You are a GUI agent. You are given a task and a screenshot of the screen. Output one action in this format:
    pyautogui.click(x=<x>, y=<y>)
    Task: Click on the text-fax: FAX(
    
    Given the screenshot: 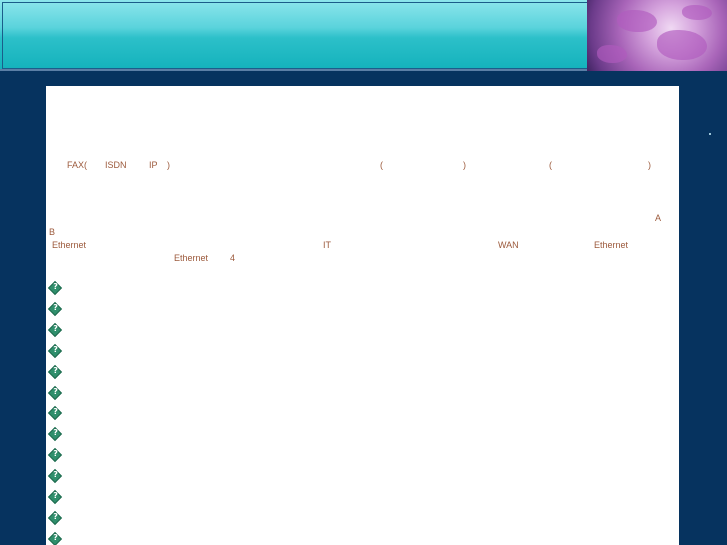 What is the action you would take?
    pyautogui.click(x=77, y=165)
    